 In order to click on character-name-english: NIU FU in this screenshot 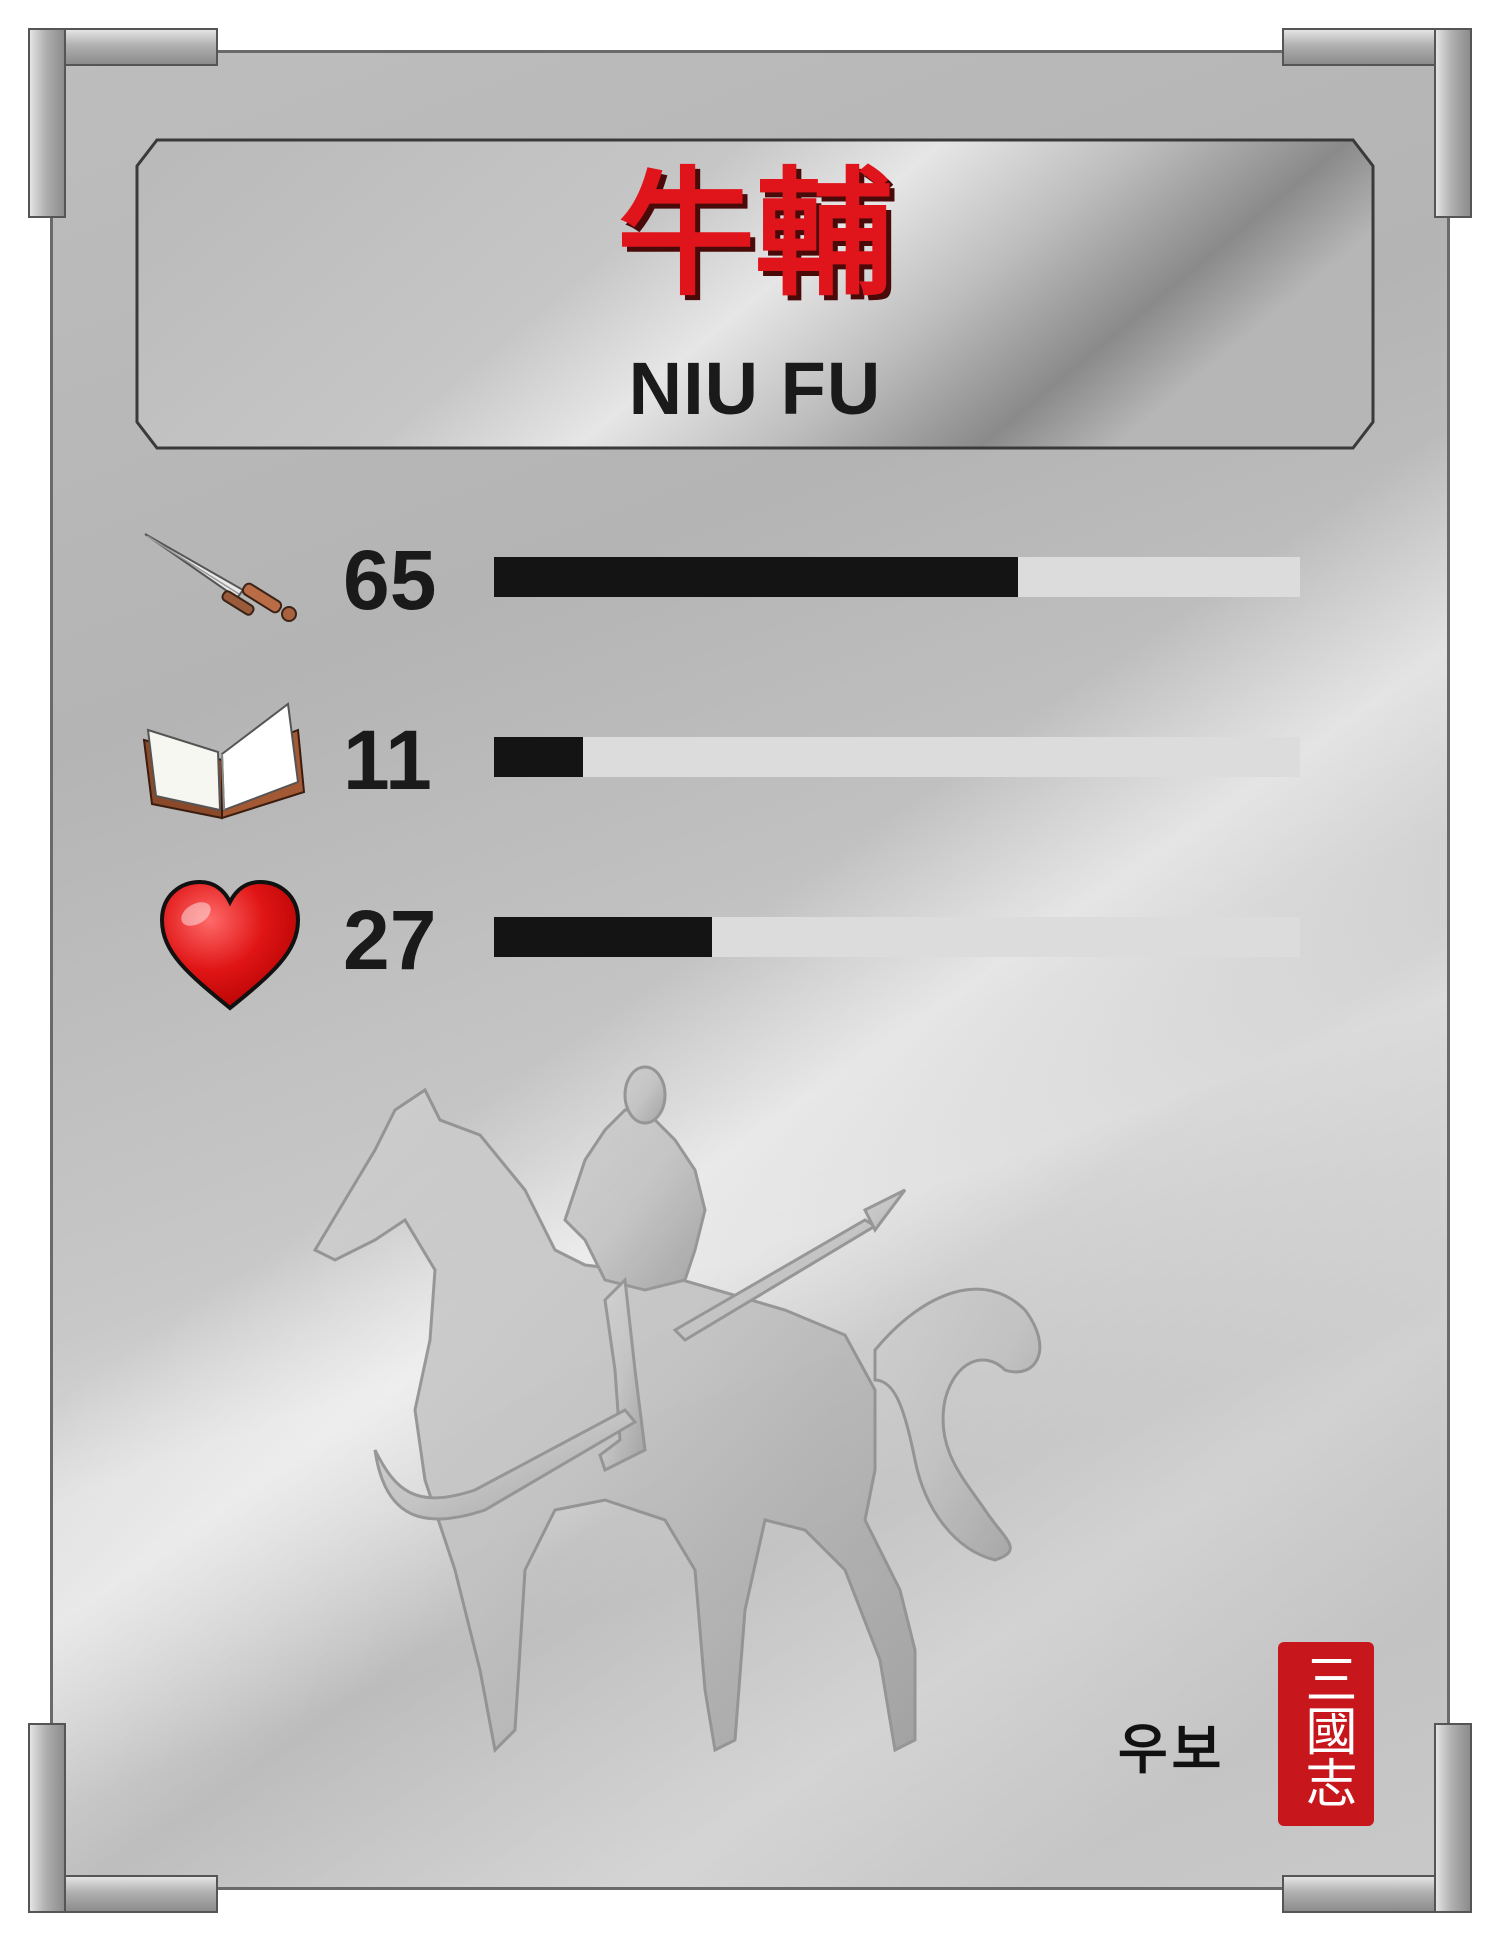, I will do `click(755, 388)`.